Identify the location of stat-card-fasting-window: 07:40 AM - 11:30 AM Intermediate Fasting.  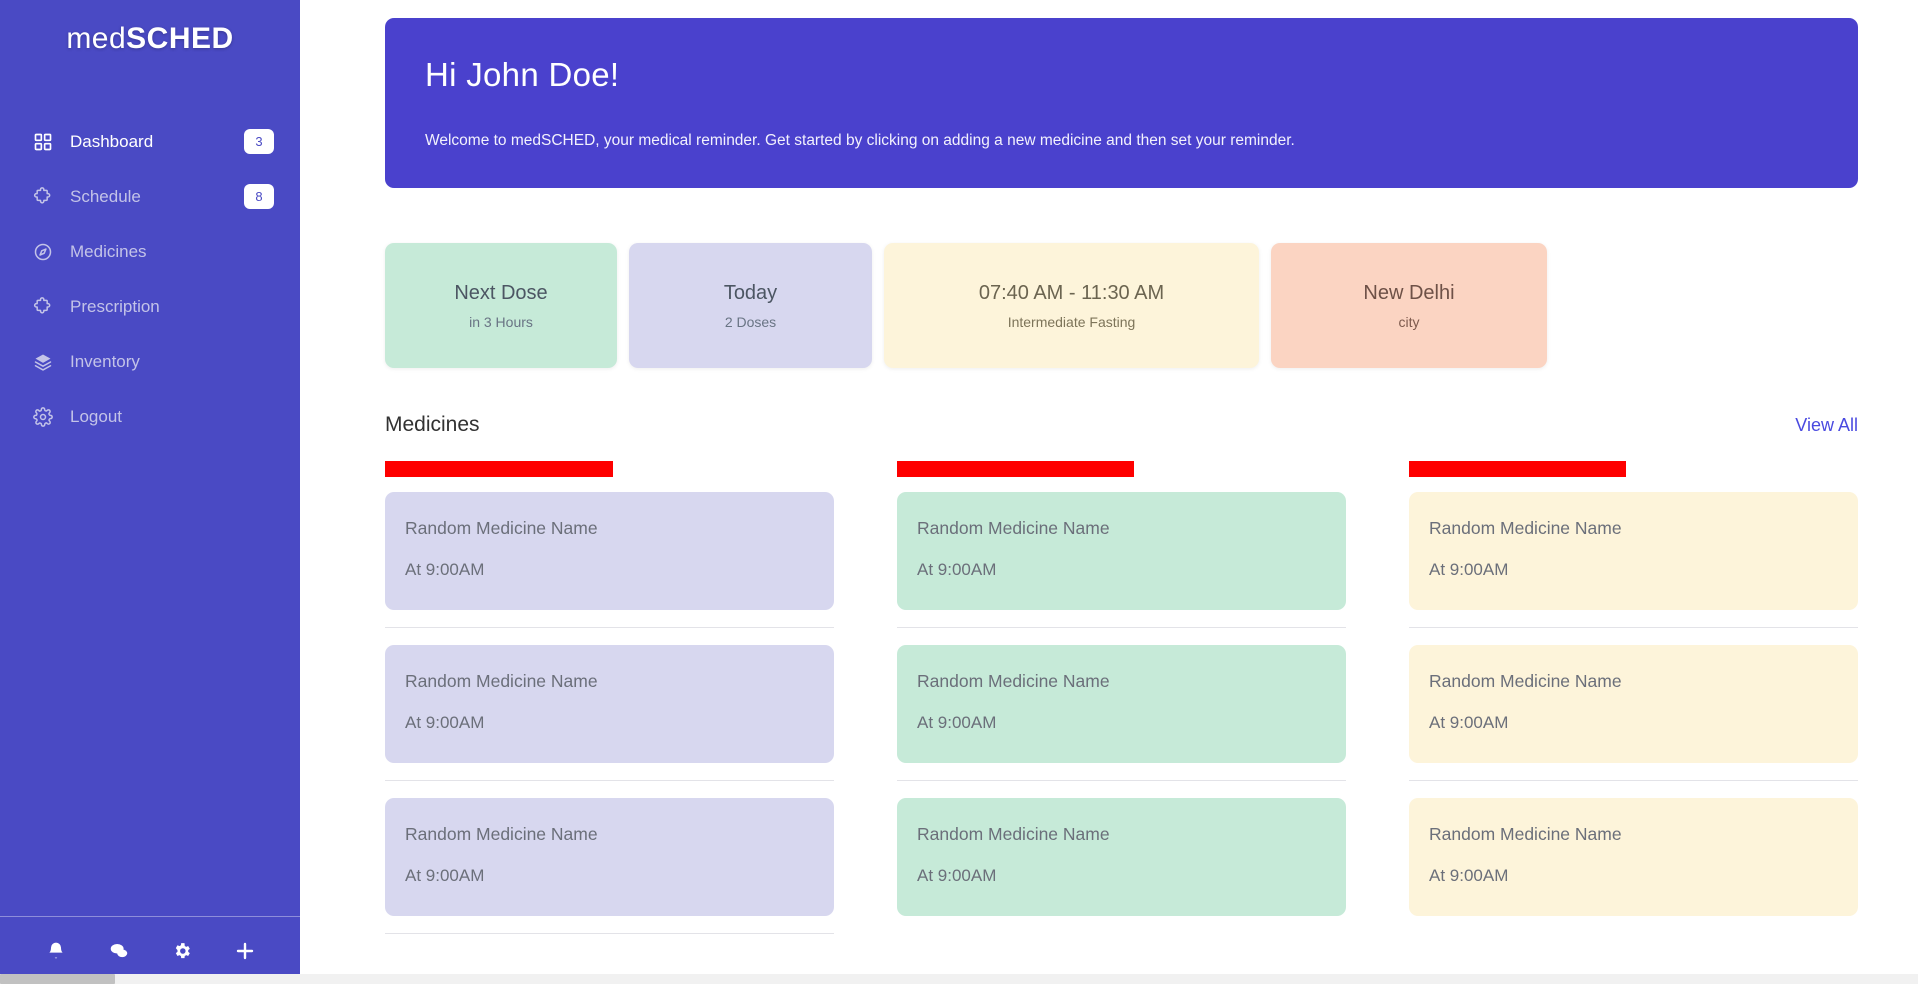
(1071, 305).